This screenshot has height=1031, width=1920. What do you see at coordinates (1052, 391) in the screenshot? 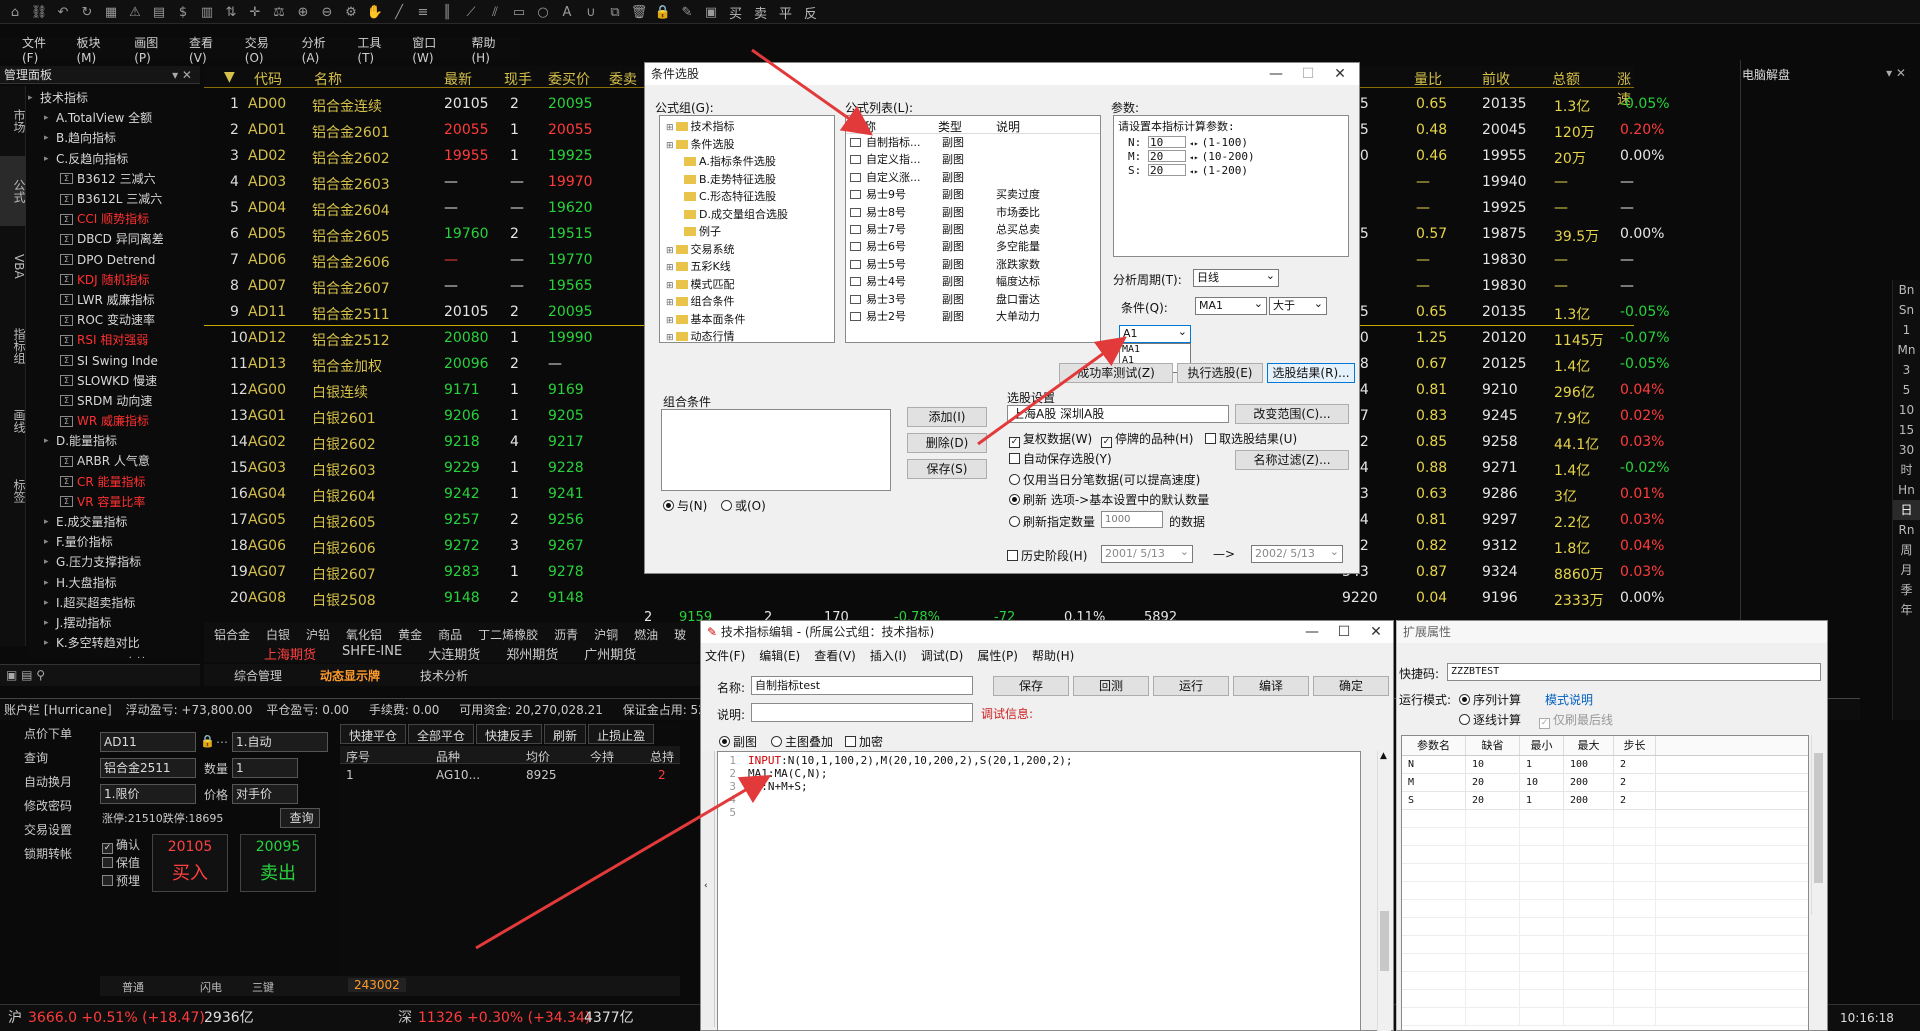
I see `arrow-to-dropdown` at bounding box center [1052, 391].